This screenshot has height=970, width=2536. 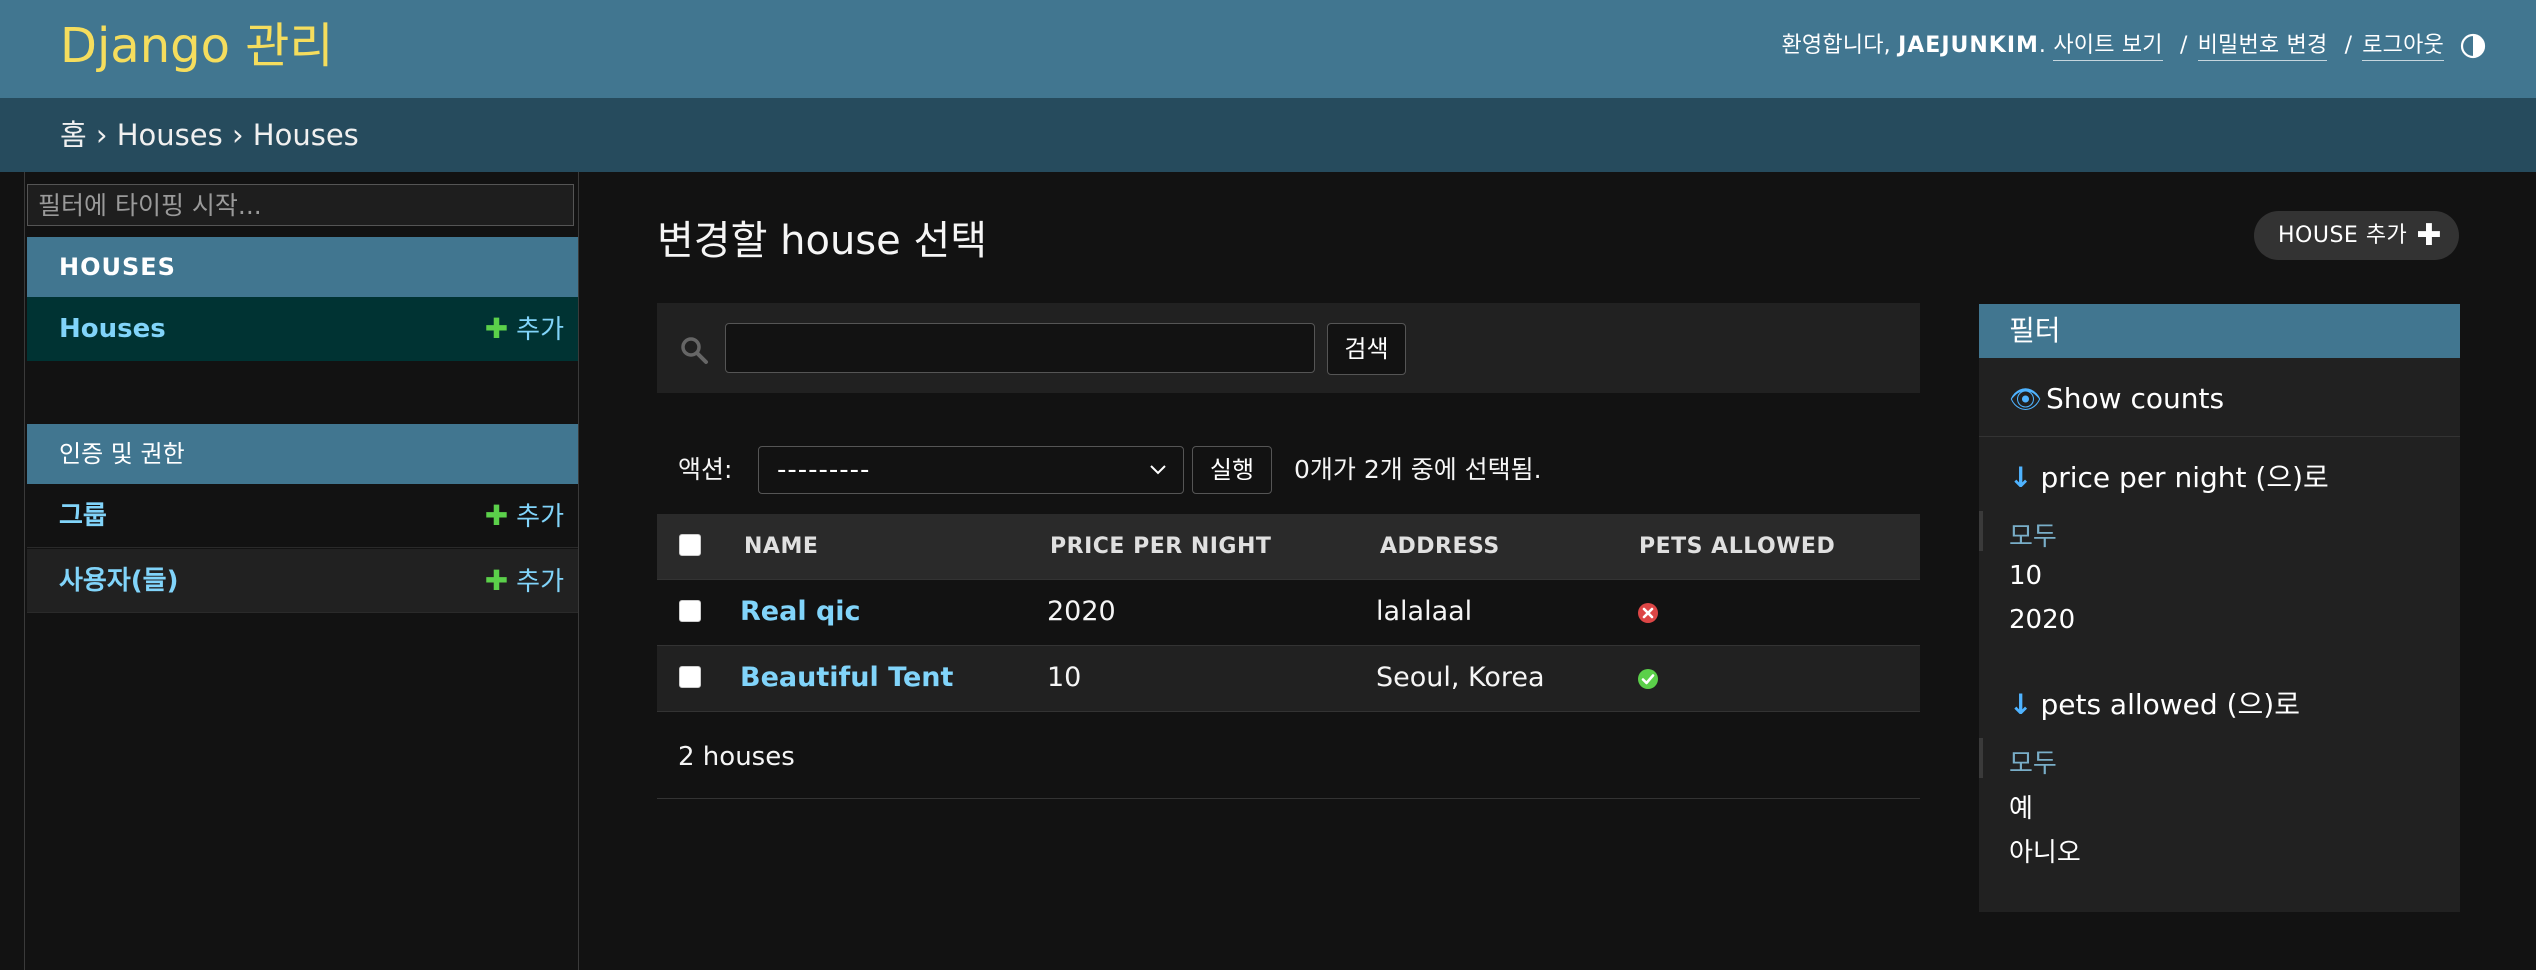 What do you see at coordinates (1268, 135) in the screenshot?
I see `breadcrumb: 홈 › Houses › Houses` at bounding box center [1268, 135].